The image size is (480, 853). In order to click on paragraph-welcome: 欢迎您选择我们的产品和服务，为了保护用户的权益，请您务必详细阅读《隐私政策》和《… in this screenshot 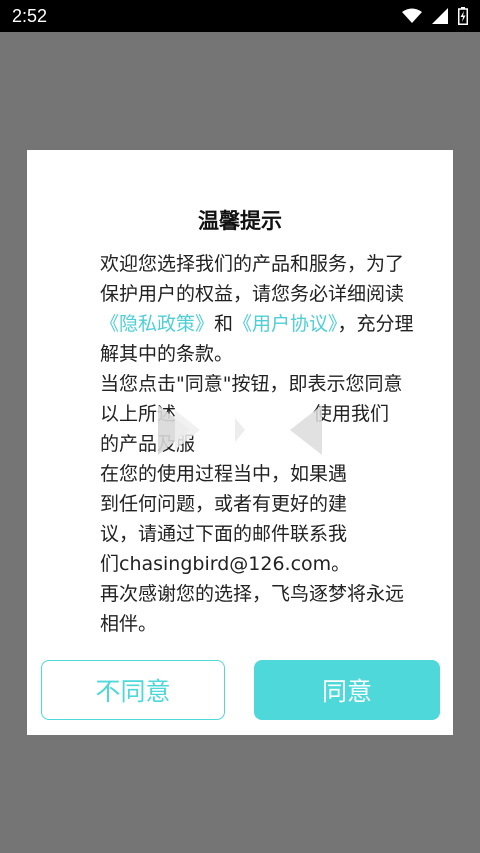, I will do `click(240, 309)`.